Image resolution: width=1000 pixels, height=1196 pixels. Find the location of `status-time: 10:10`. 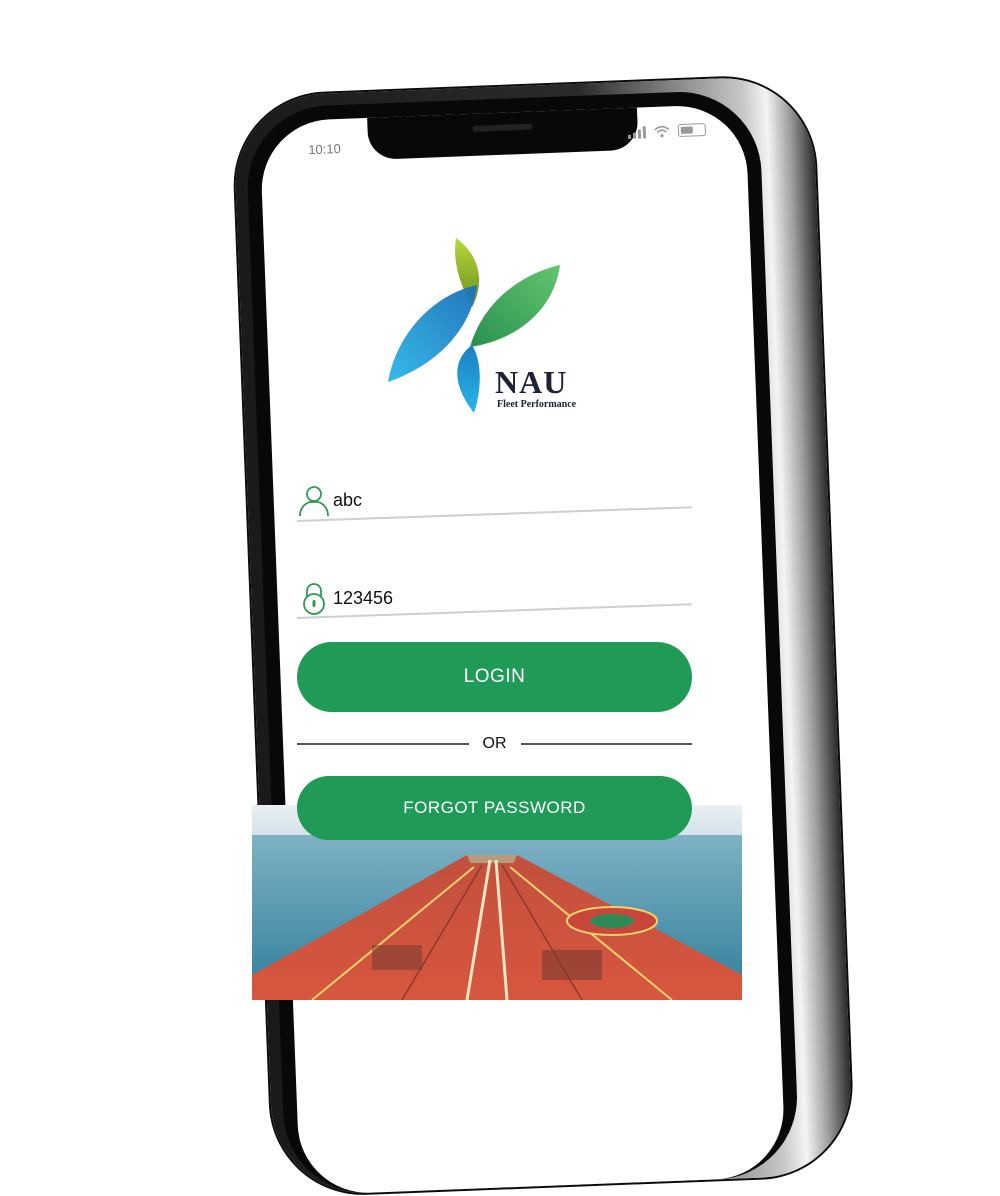

status-time: 10:10 is located at coordinates (325, 149).